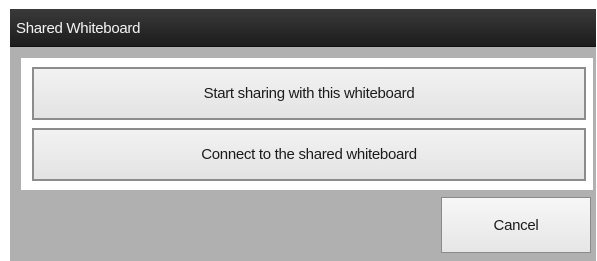  Describe the element at coordinates (516, 225) in the screenshot. I see `cancel-button: Cancel` at that location.